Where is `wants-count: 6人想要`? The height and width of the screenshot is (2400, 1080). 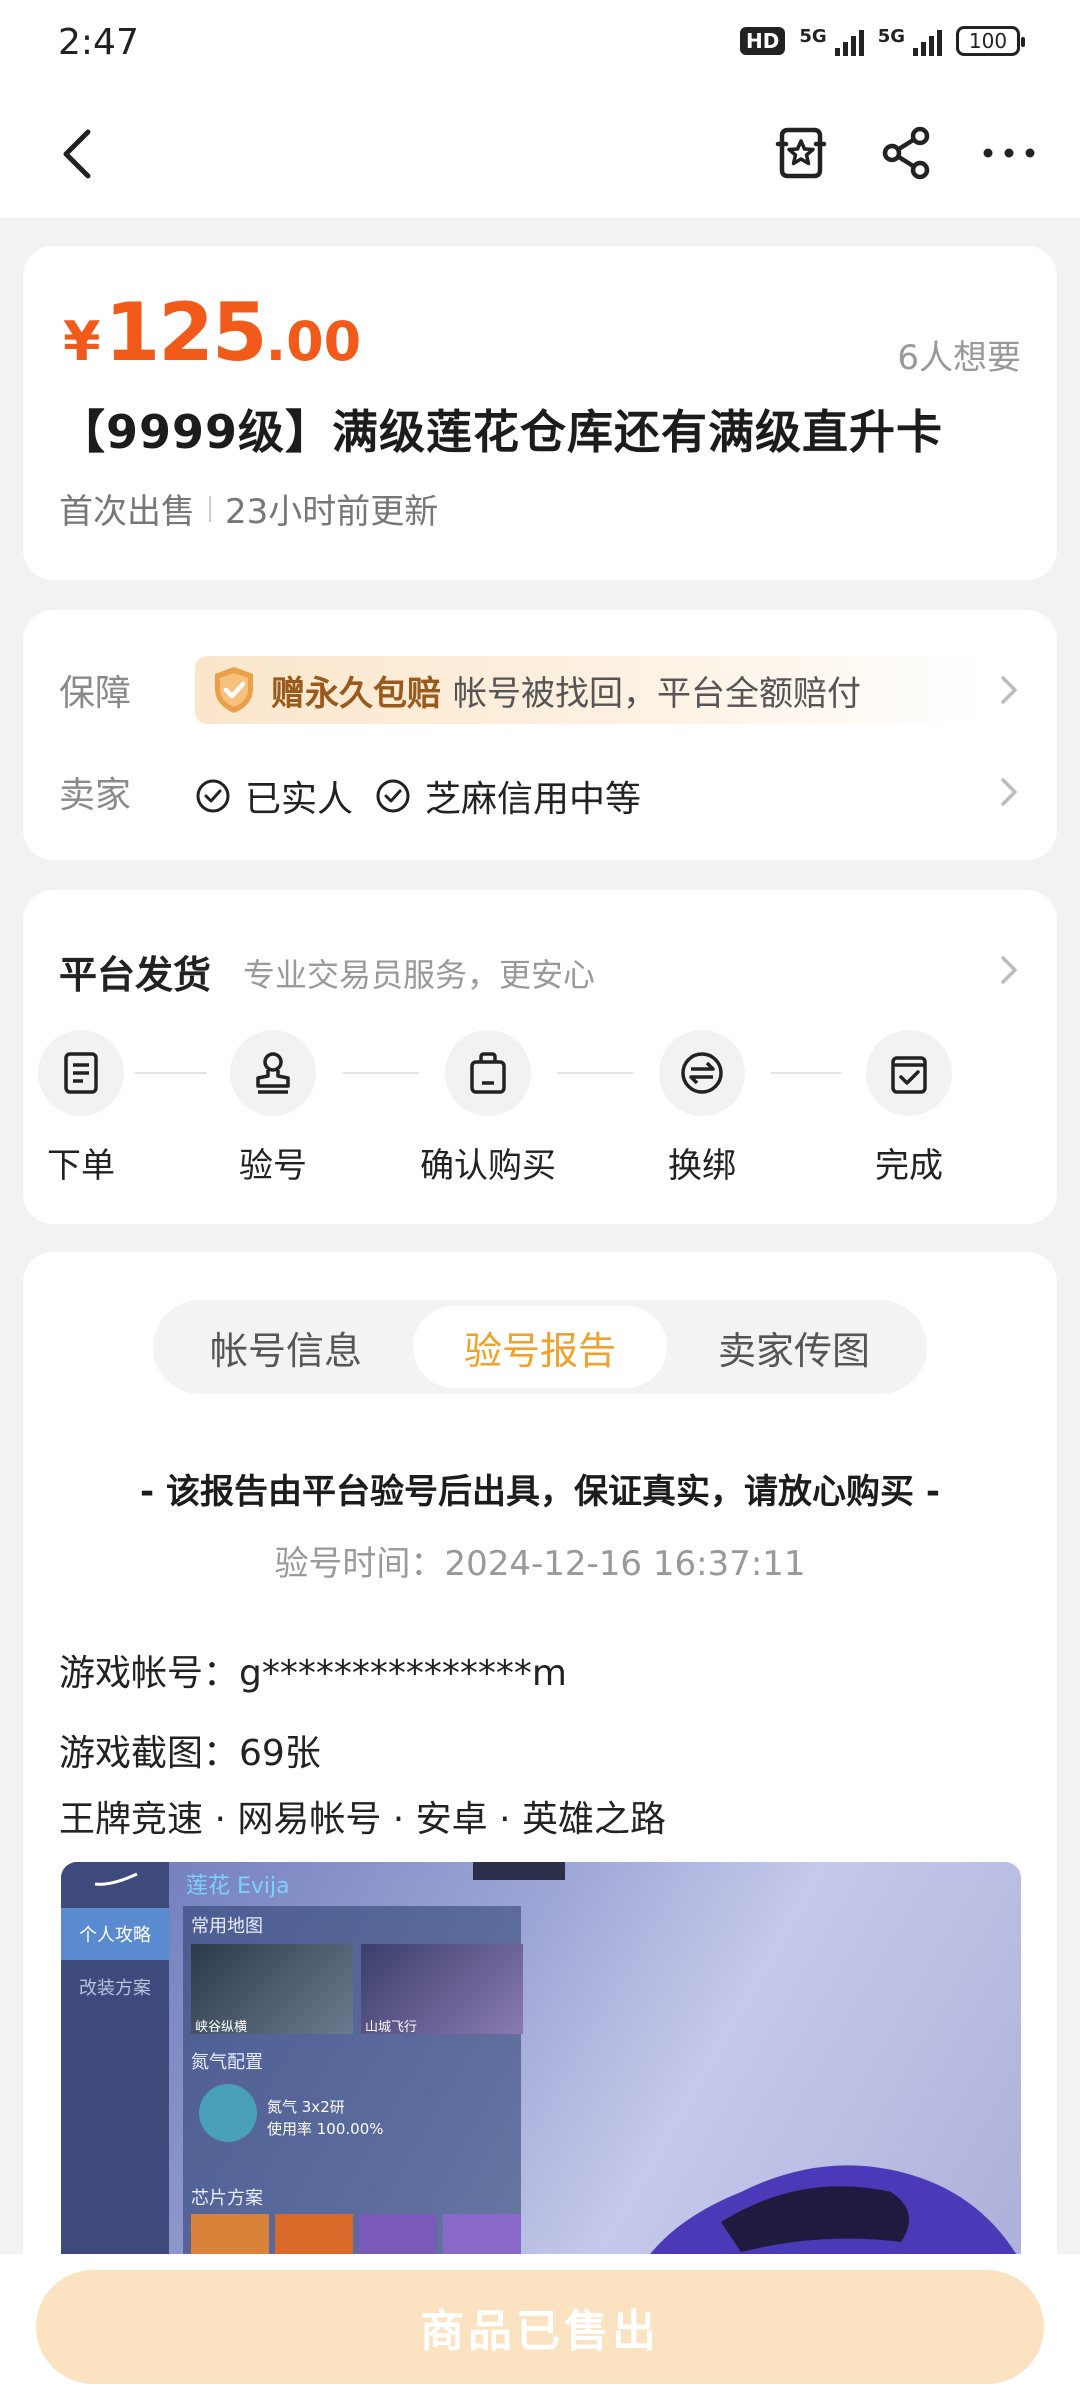 wants-count: 6人想要 is located at coordinates (959, 358).